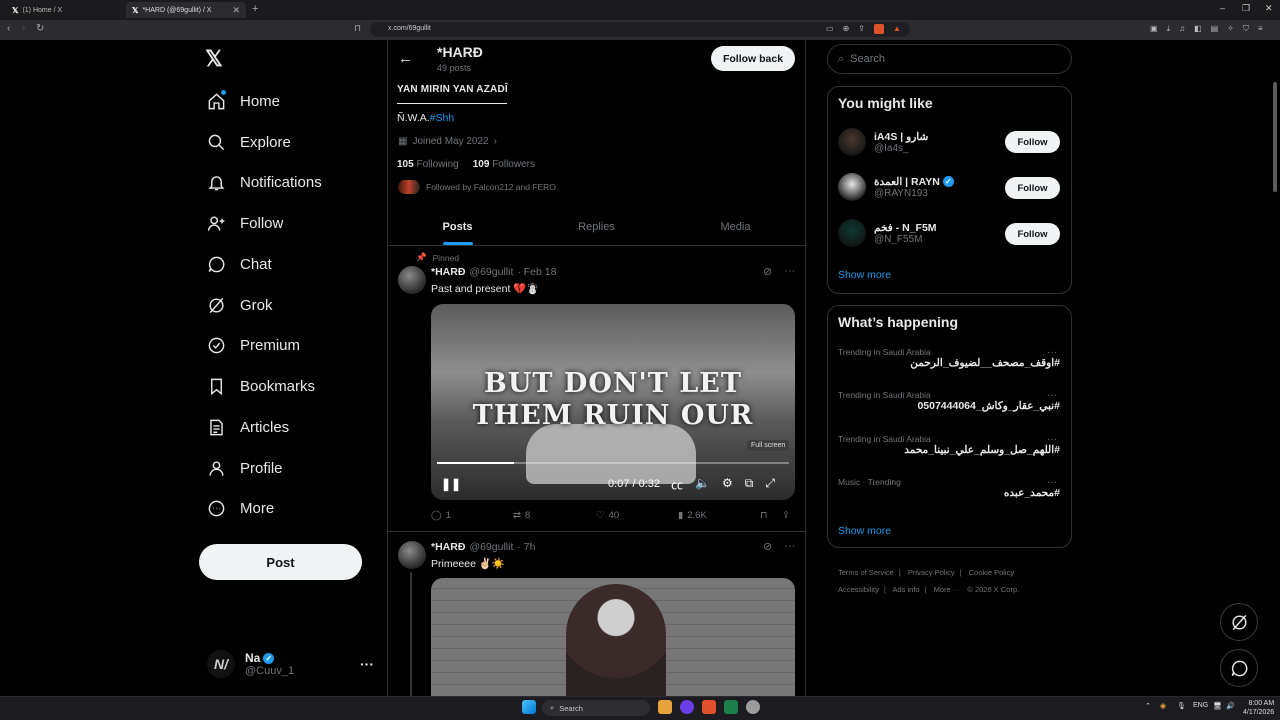 The image size is (1280, 720). What do you see at coordinates (950, 233) in the screenshot?
I see `suggested-user: فخم - N_F5M @N_F55M Follow` at bounding box center [950, 233].